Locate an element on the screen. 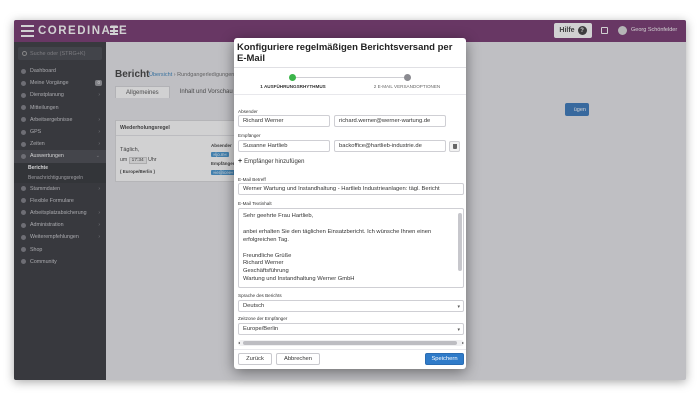 Image resolution: width=700 pixels, height=405 pixels. step-2-label: 2 E-MAIL VERSANDOPTIONEN is located at coordinates (407, 86).